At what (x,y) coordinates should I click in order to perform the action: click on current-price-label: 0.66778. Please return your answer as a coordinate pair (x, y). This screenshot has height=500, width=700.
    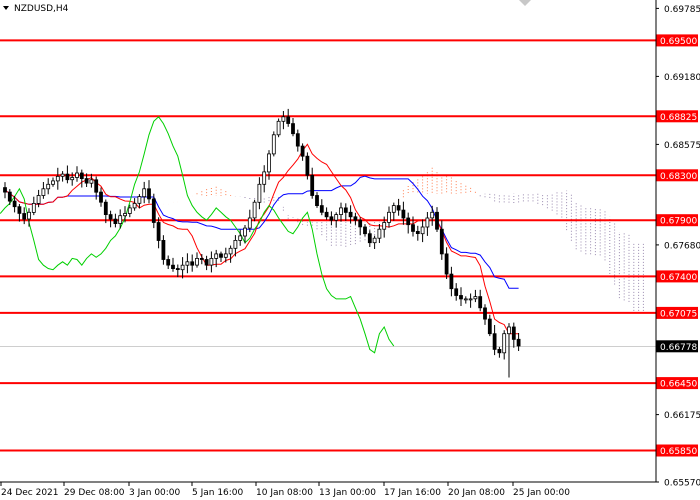
    Looking at the image, I should click on (678, 348).